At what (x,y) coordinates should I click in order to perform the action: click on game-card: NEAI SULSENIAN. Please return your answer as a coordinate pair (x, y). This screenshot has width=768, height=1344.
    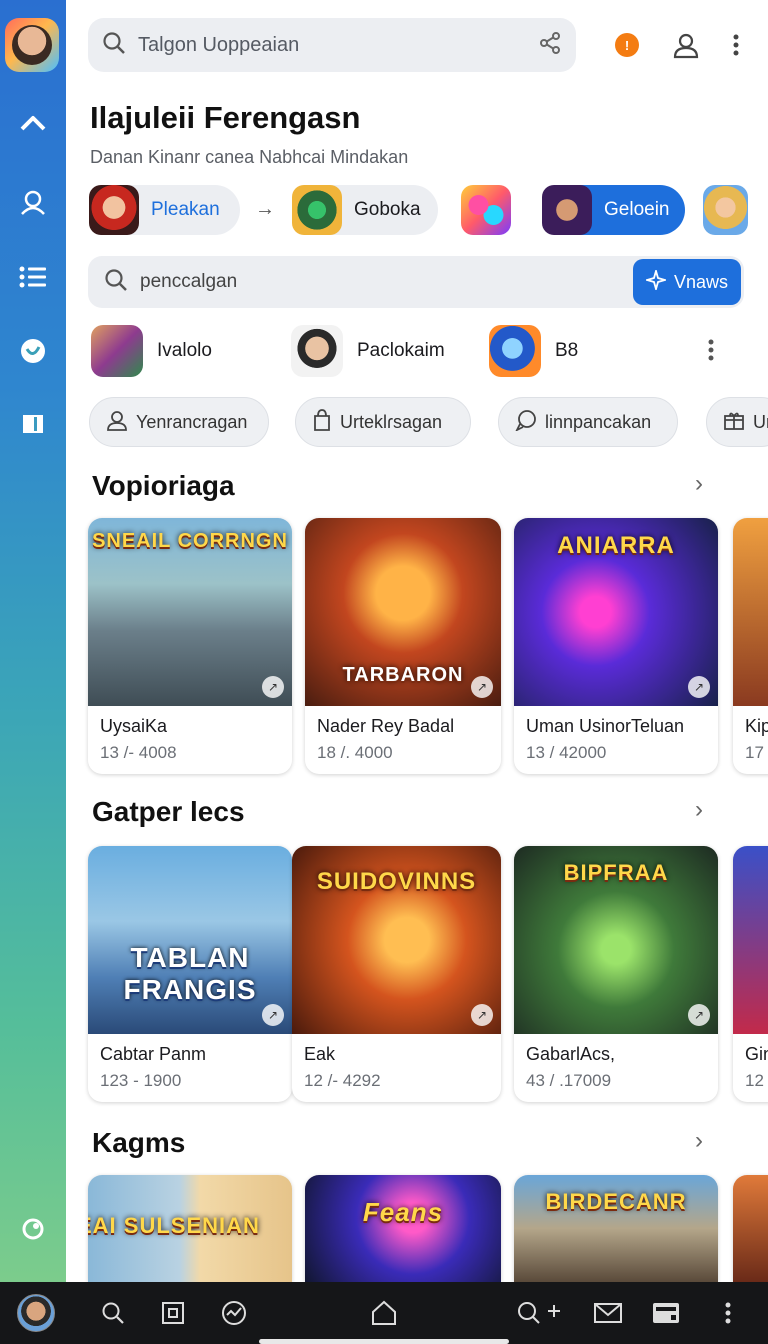
    Looking at the image, I should click on (190, 1228).